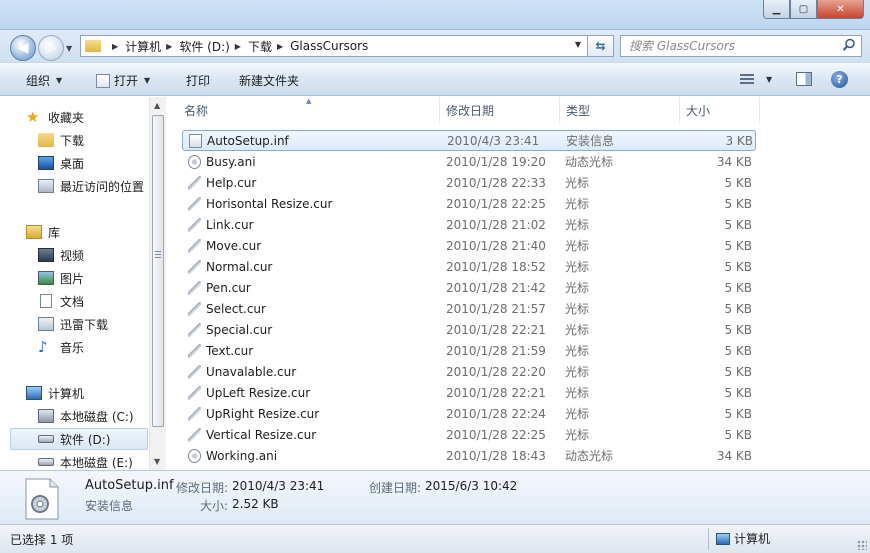 The image size is (870, 553). I want to click on nav-item-drive-e: 本地磁盘 (E:), so click(102, 460).